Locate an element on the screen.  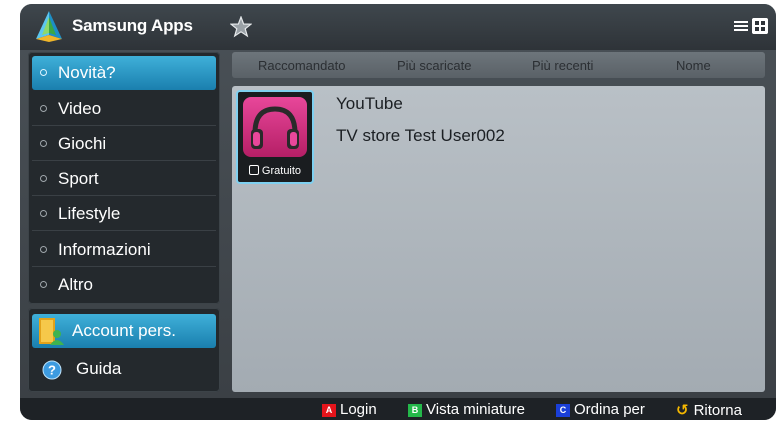
account-help-panel: Account pers. ? Guida is located at coordinates (124, 350).